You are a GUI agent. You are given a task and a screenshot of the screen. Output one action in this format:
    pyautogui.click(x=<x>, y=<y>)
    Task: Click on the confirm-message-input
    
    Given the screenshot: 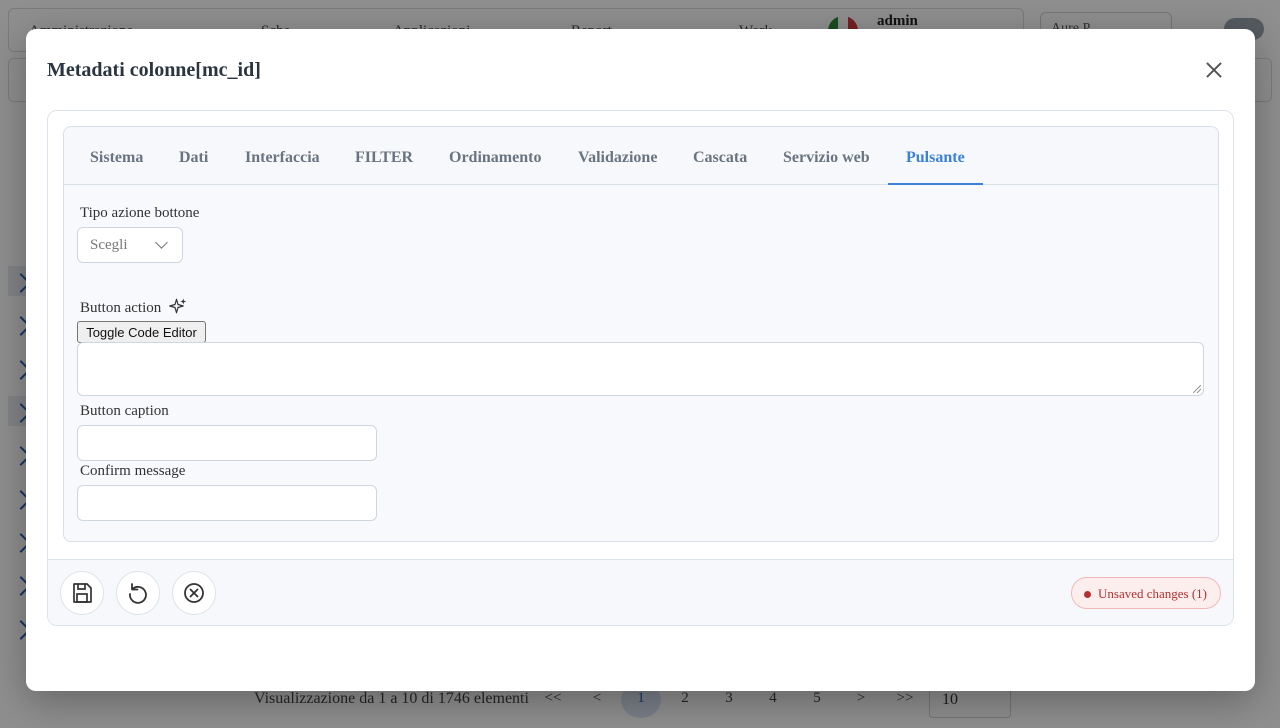 What is the action you would take?
    pyautogui.click(x=227, y=503)
    